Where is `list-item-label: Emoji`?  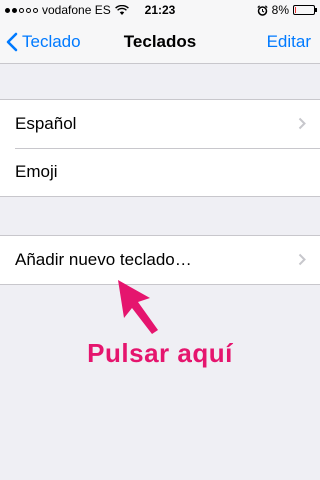 list-item-label: Emoji is located at coordinates (36, 171).